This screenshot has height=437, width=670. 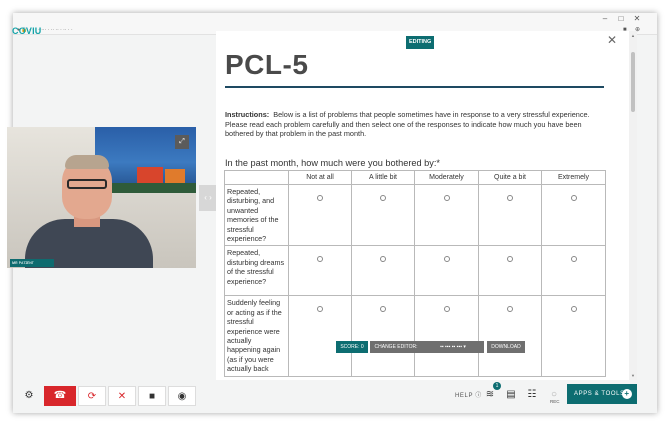 I want to click on apps-tools-label: APPS & TOOLS, so click(x=599, y=394).